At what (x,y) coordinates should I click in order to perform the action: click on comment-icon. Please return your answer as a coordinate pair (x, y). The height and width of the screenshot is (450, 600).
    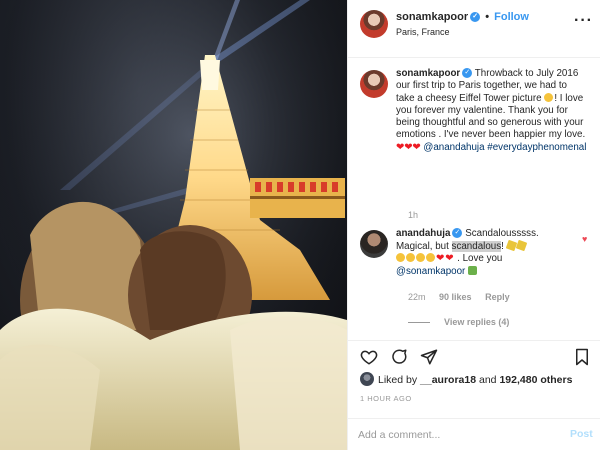
    Looking at the image, I should click on (399, 357).